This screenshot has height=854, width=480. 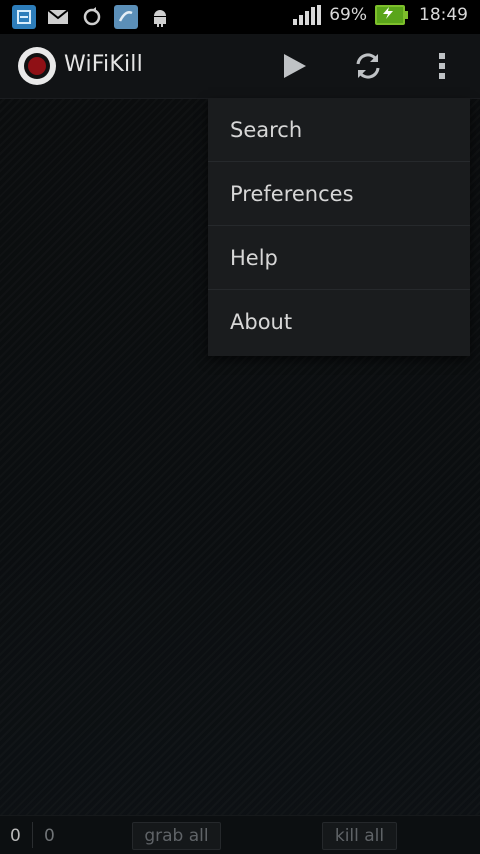 I want to click on menu-item-preferences: Preferences, so click(x=339, y=194).